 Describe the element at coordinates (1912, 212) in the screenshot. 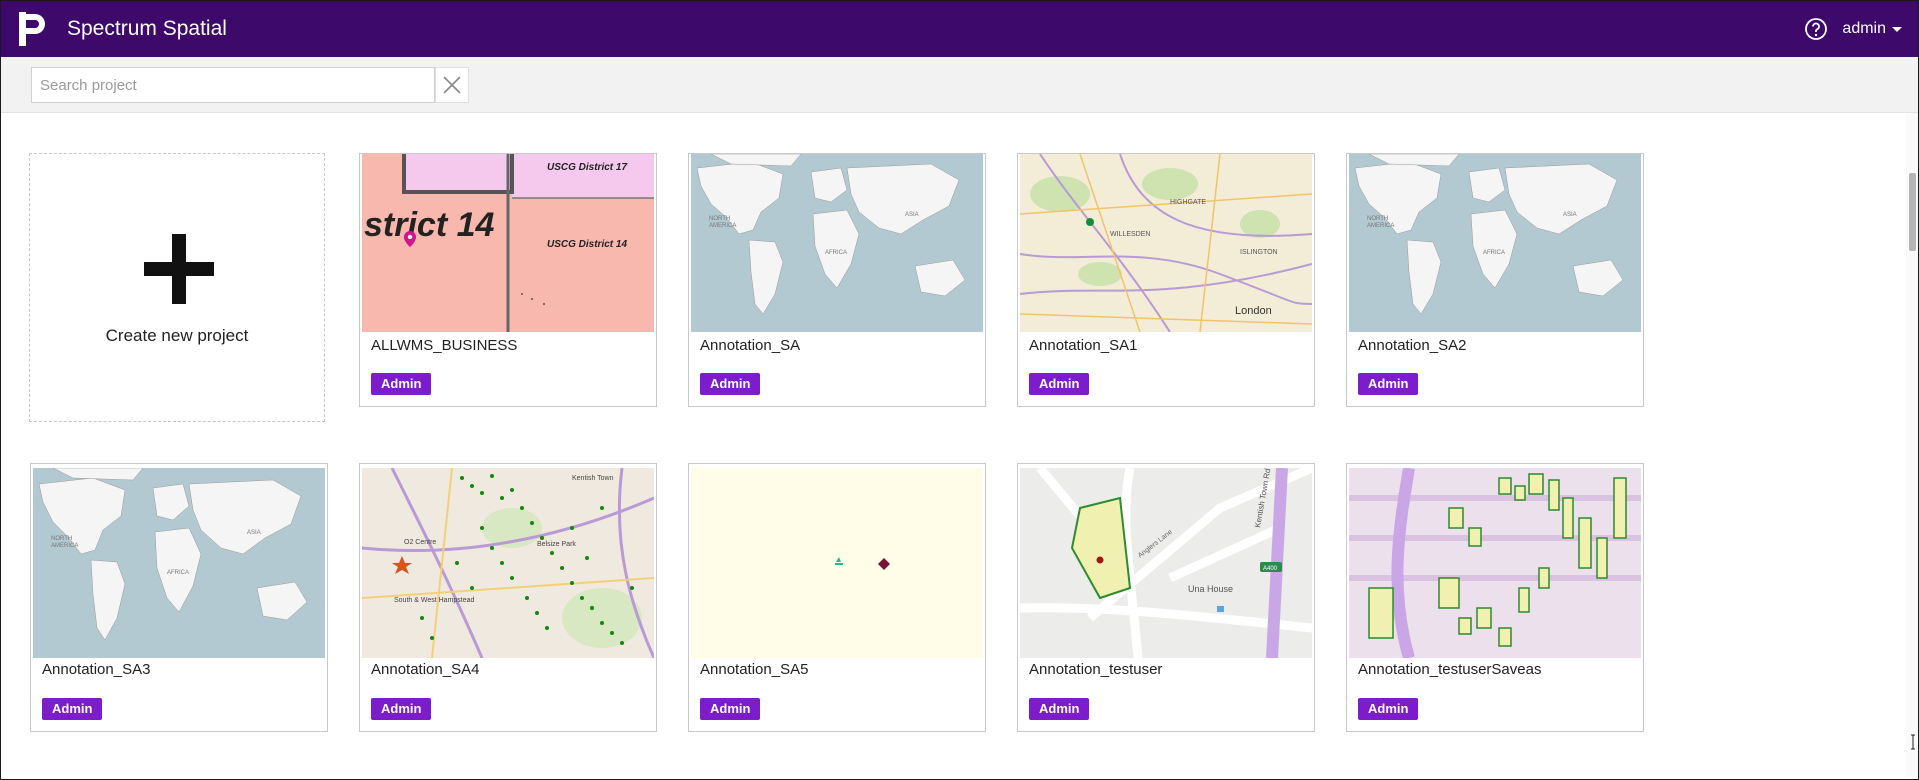

I see `scrollbar-thumb` at that location.